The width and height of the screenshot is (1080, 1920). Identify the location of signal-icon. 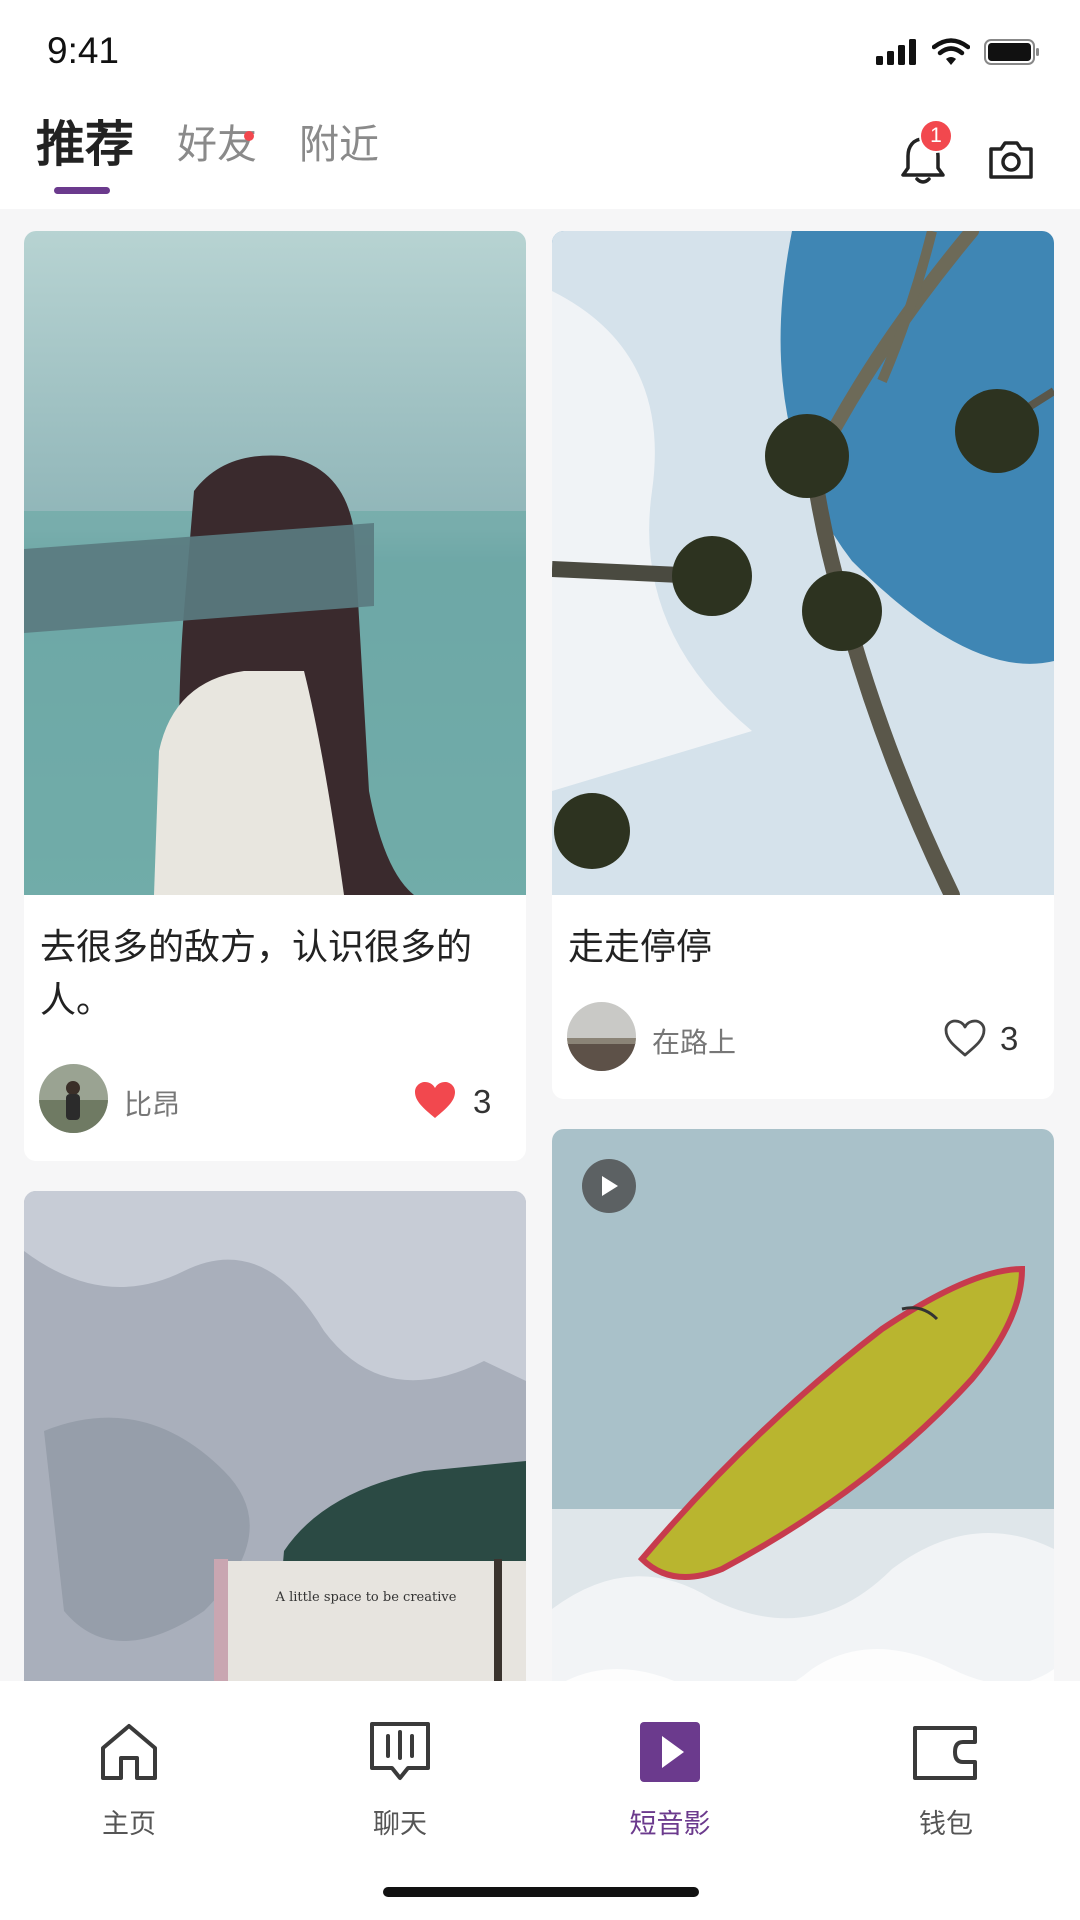
(896, 52).